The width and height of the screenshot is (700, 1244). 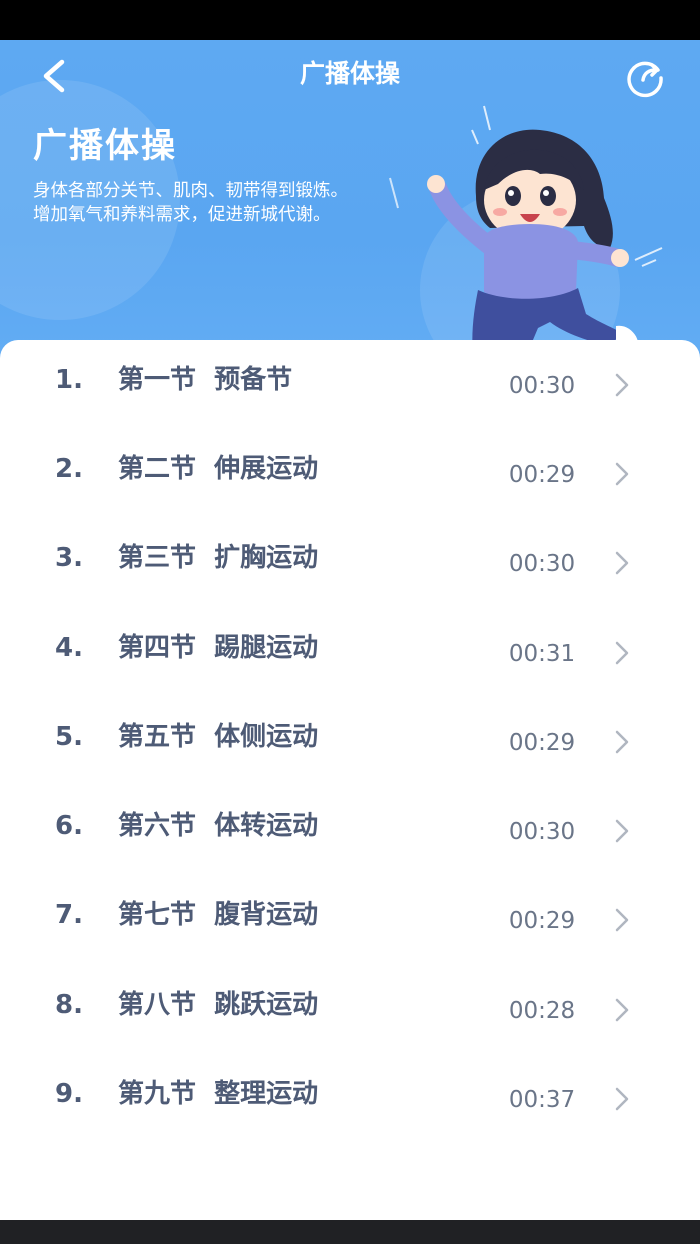 I want to click on hero-heading: 广播体操, so click(x=105, y=146).